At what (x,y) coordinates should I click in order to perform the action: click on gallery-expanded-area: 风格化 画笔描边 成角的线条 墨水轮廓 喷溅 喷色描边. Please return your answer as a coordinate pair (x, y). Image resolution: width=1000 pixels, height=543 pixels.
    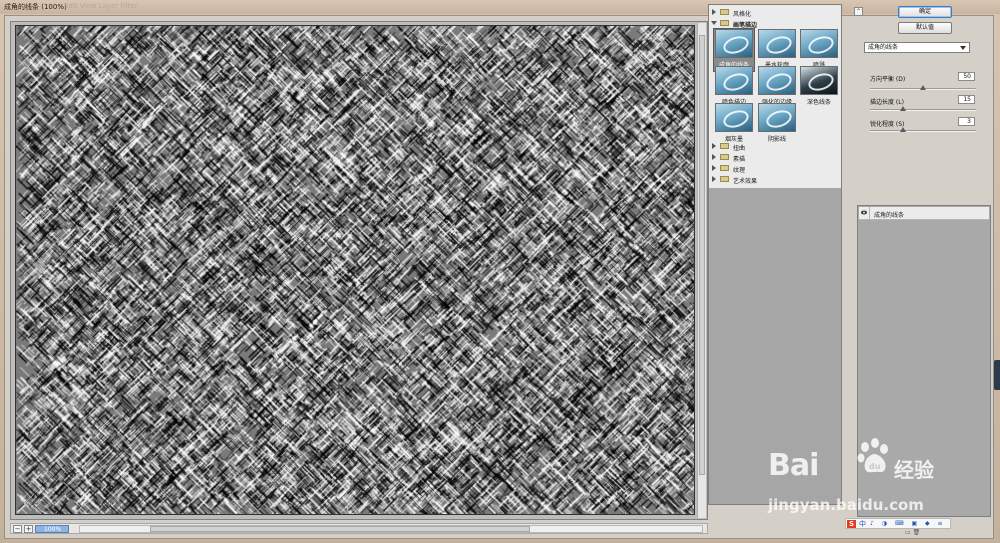
    Looking at the image, I should click on (775, 96).